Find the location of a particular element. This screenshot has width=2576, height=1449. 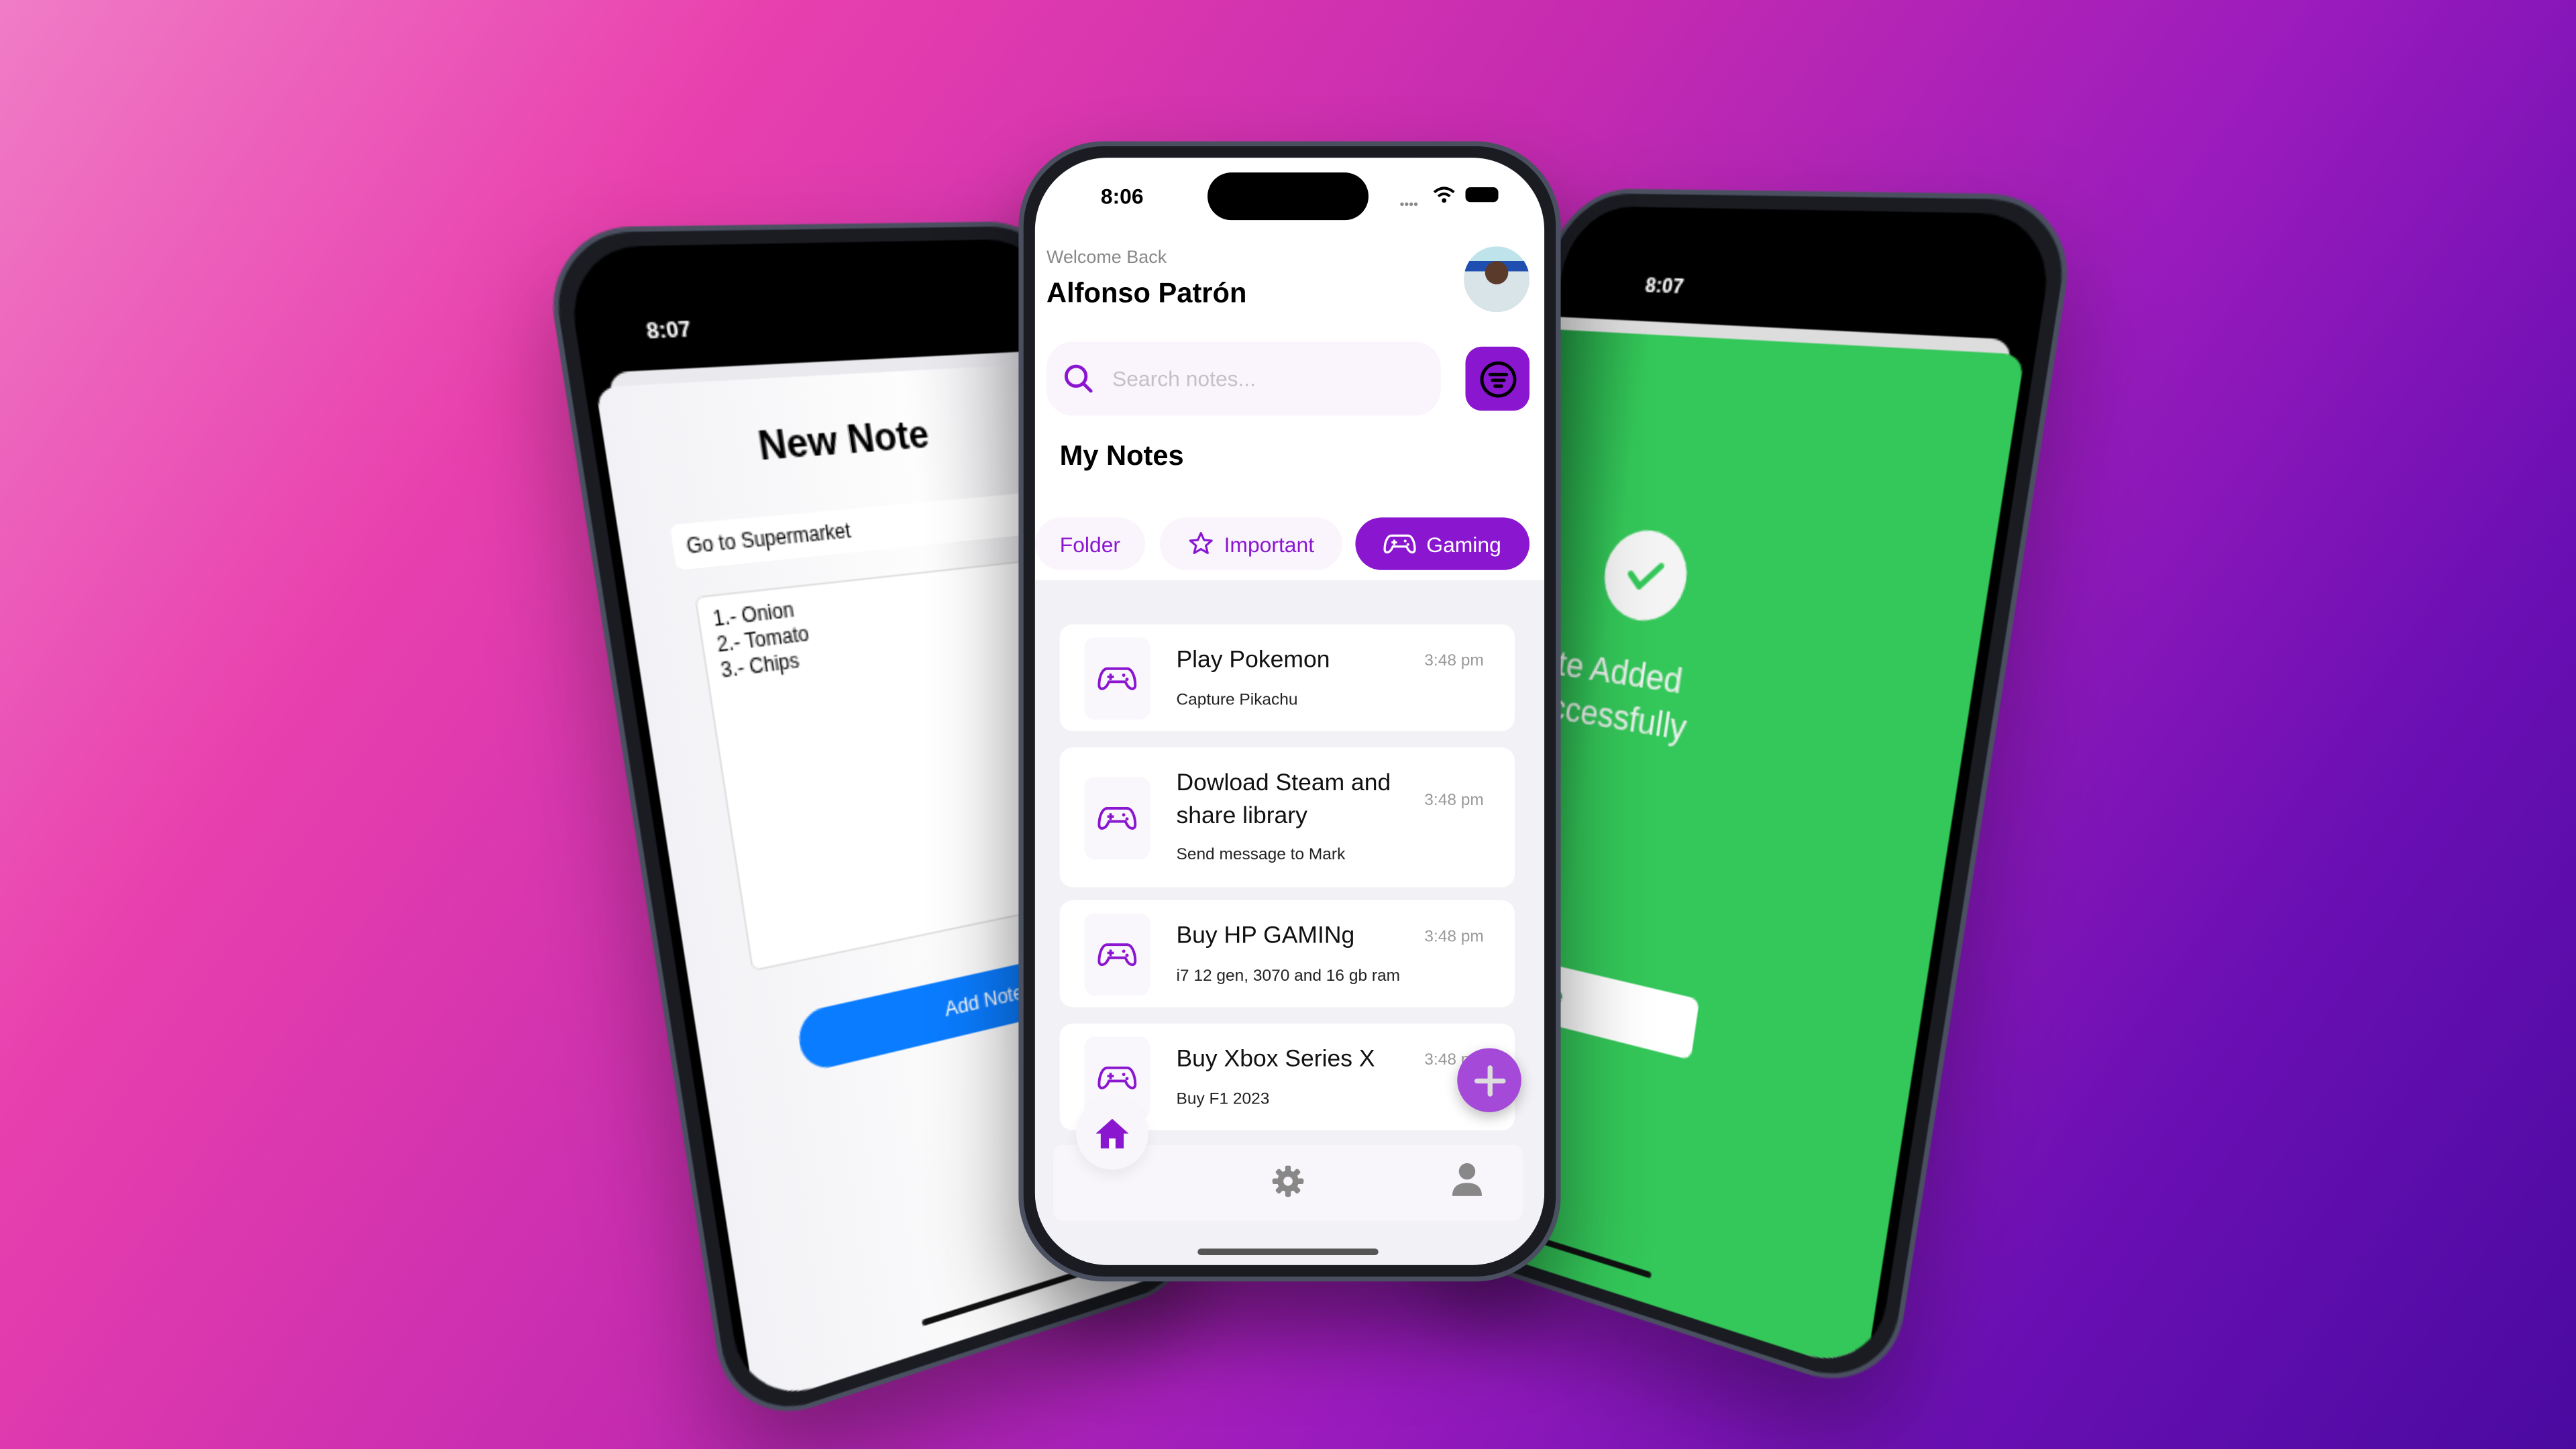

person-icon is located at coordinates (1466, 1179).